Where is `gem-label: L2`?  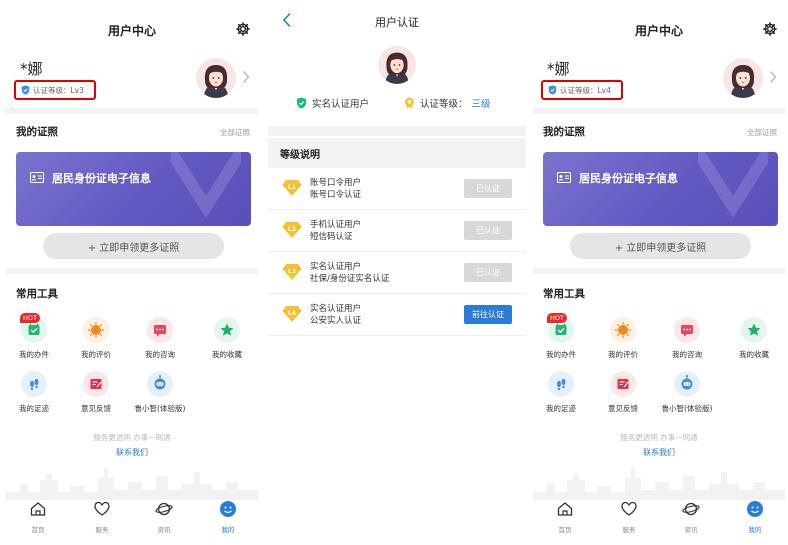
gem-label: L2 is located at coordinates (292, 229).